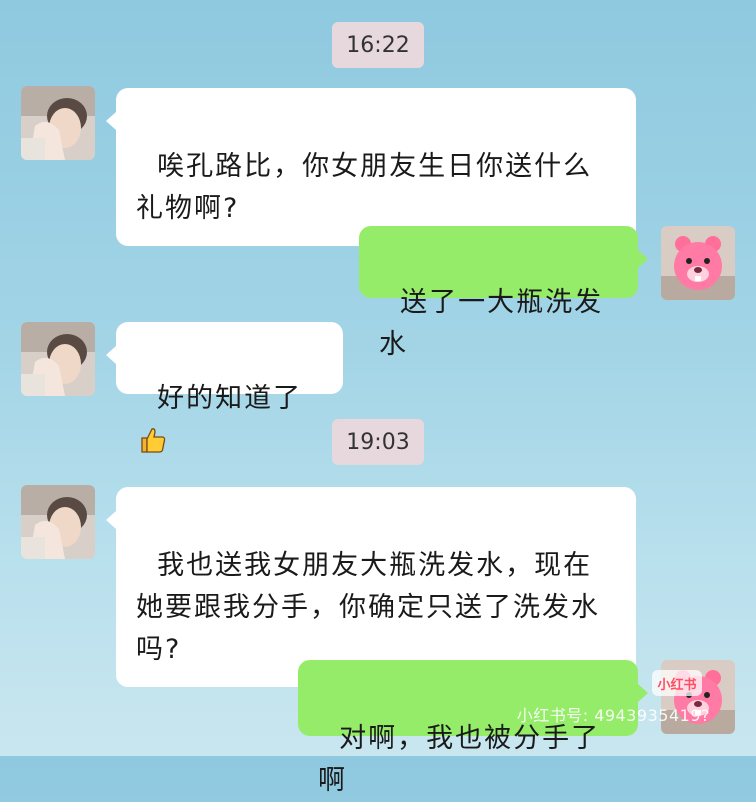 The height and width of the screenshot is (802, 756). I want to click on thumbs-up-icon, so click(153, 446).